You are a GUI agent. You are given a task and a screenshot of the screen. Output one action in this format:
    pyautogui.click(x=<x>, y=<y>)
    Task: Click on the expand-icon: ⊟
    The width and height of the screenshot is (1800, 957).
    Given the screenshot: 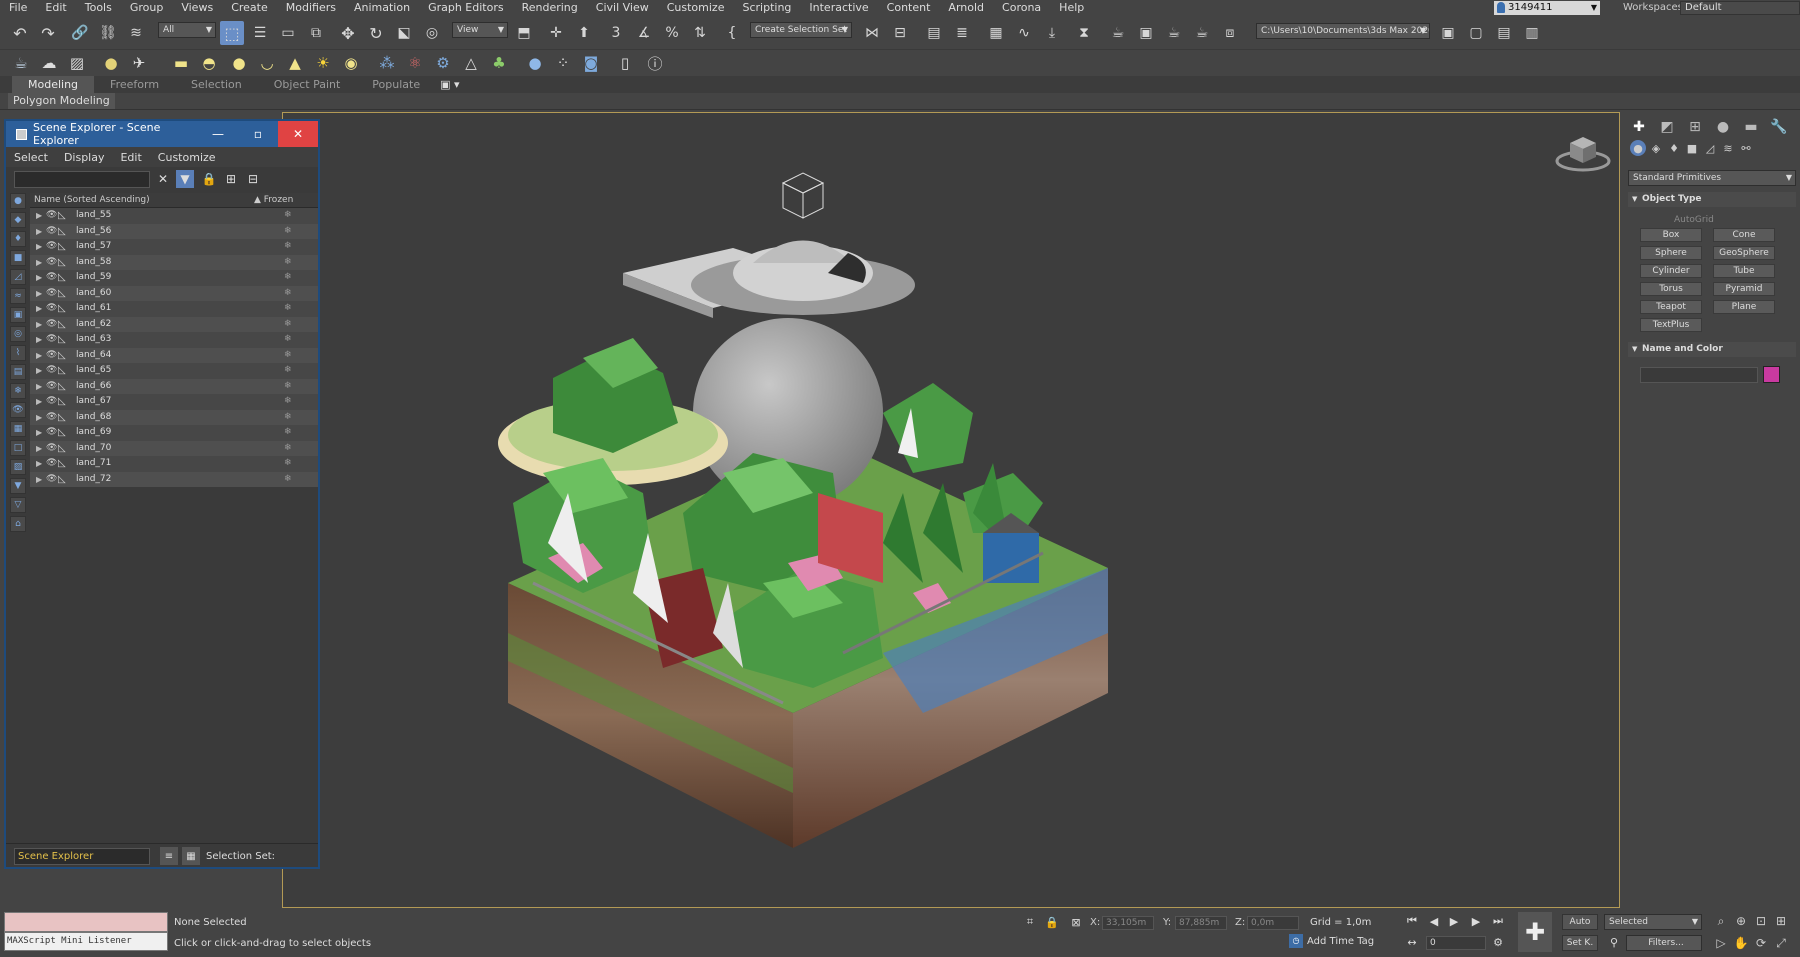 What is the action you would take?
    pyautogui.click(x=253, y=179)
    